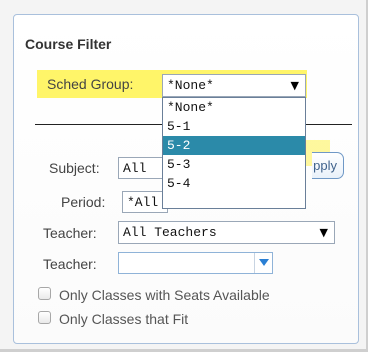 This screenshot has height=356, width=373. I want to click on seats-available-checkbox, so click(44, 293).